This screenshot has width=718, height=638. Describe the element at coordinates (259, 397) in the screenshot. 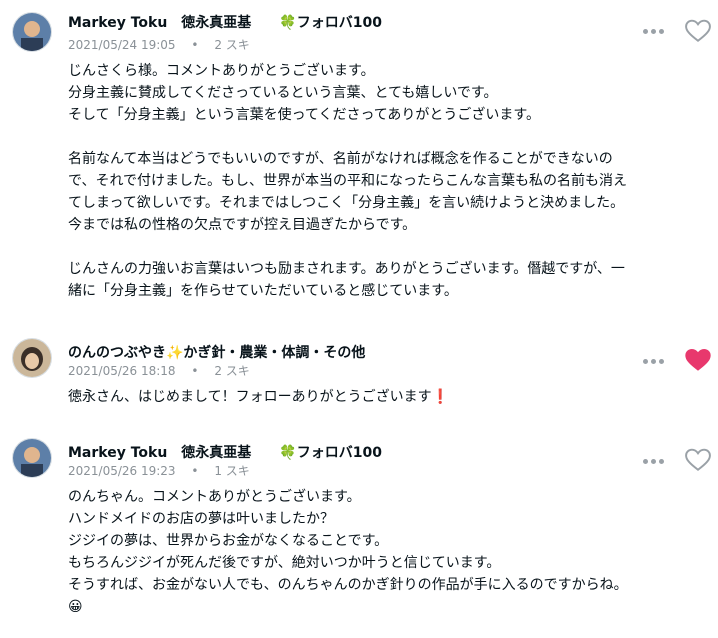

I see `comment-body: 徳永さん、はじめまして！フォローありがとうございます❗` at that location.